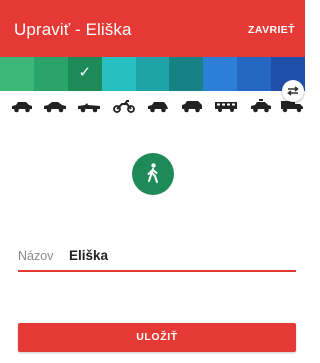 This screenshot has height=363, width=320. Describe the element at coordinates (157, 271) in the screenshot. I see `input-underline` at that location.